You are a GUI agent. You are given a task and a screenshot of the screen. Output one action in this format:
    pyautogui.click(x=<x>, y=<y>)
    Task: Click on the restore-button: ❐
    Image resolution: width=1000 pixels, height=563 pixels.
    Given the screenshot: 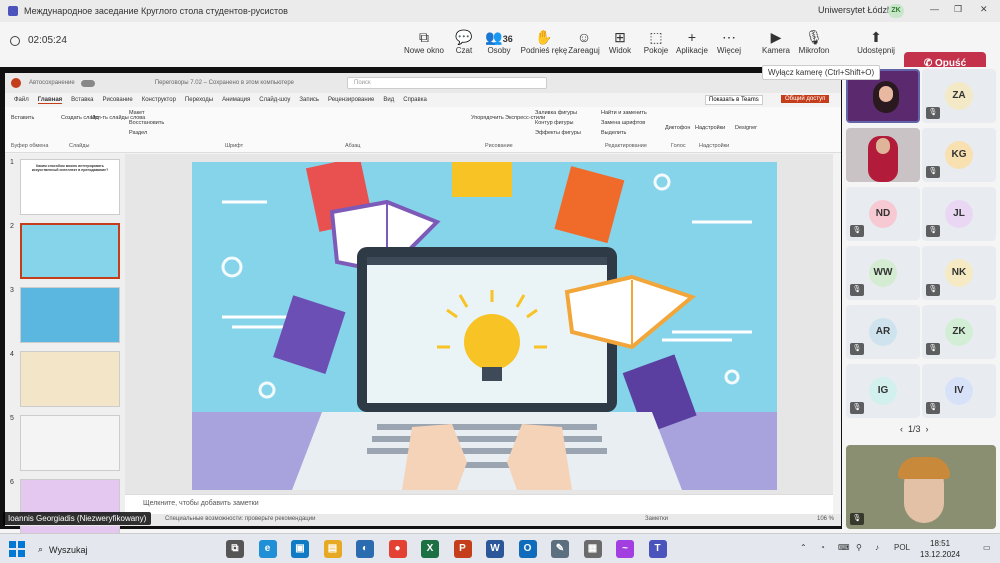 What is the action you would take?
    pyautogui.click(x=958, y=9)
    